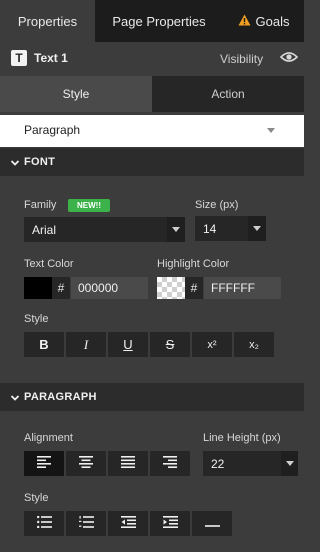 This screenshot has height=552, width=320. Describe the element at coordinates (233, 288) in the screenshot. I see `highlight-color-value: FFFFFF` at that location.